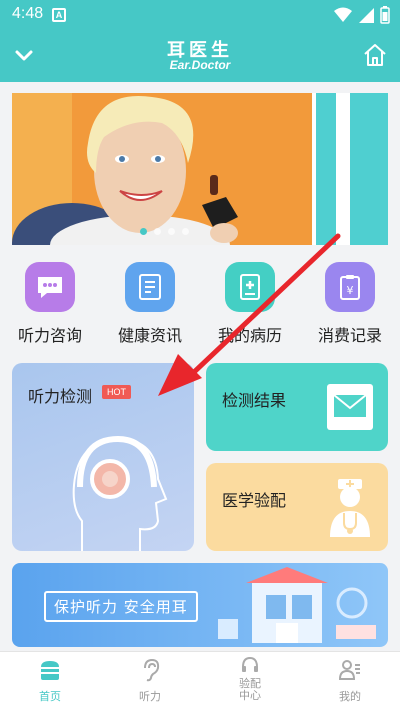  What do you see at coordinates (50, 696) in the screenshot?
I see `nav-label: 首页` at bounding box center [50, 696].